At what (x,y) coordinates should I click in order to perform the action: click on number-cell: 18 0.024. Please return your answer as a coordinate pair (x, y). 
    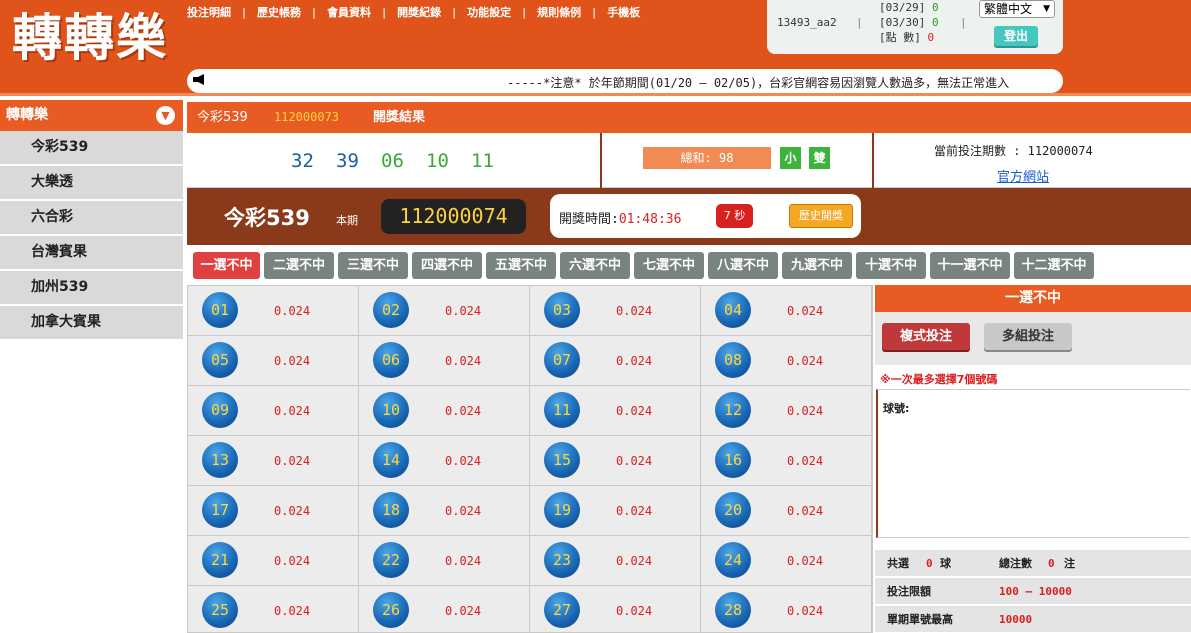
    Looking at the image, I should click on (444, 511).